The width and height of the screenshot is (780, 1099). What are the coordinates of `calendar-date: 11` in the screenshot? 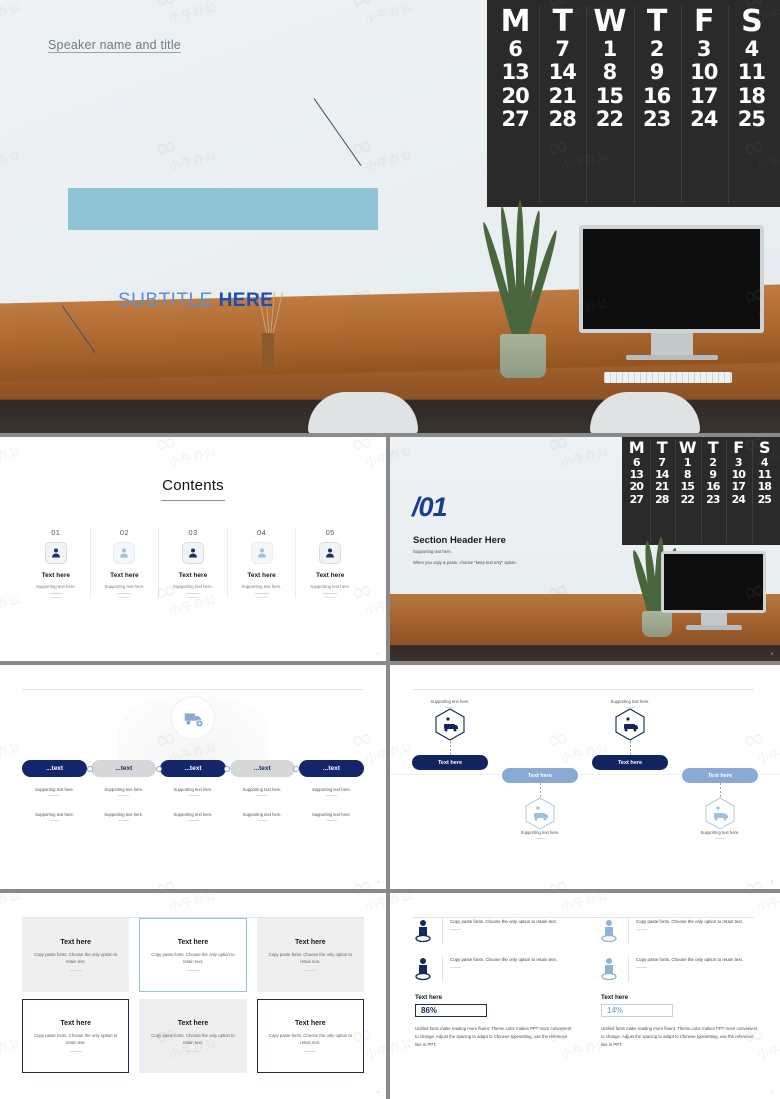 It's located at (751, 72).